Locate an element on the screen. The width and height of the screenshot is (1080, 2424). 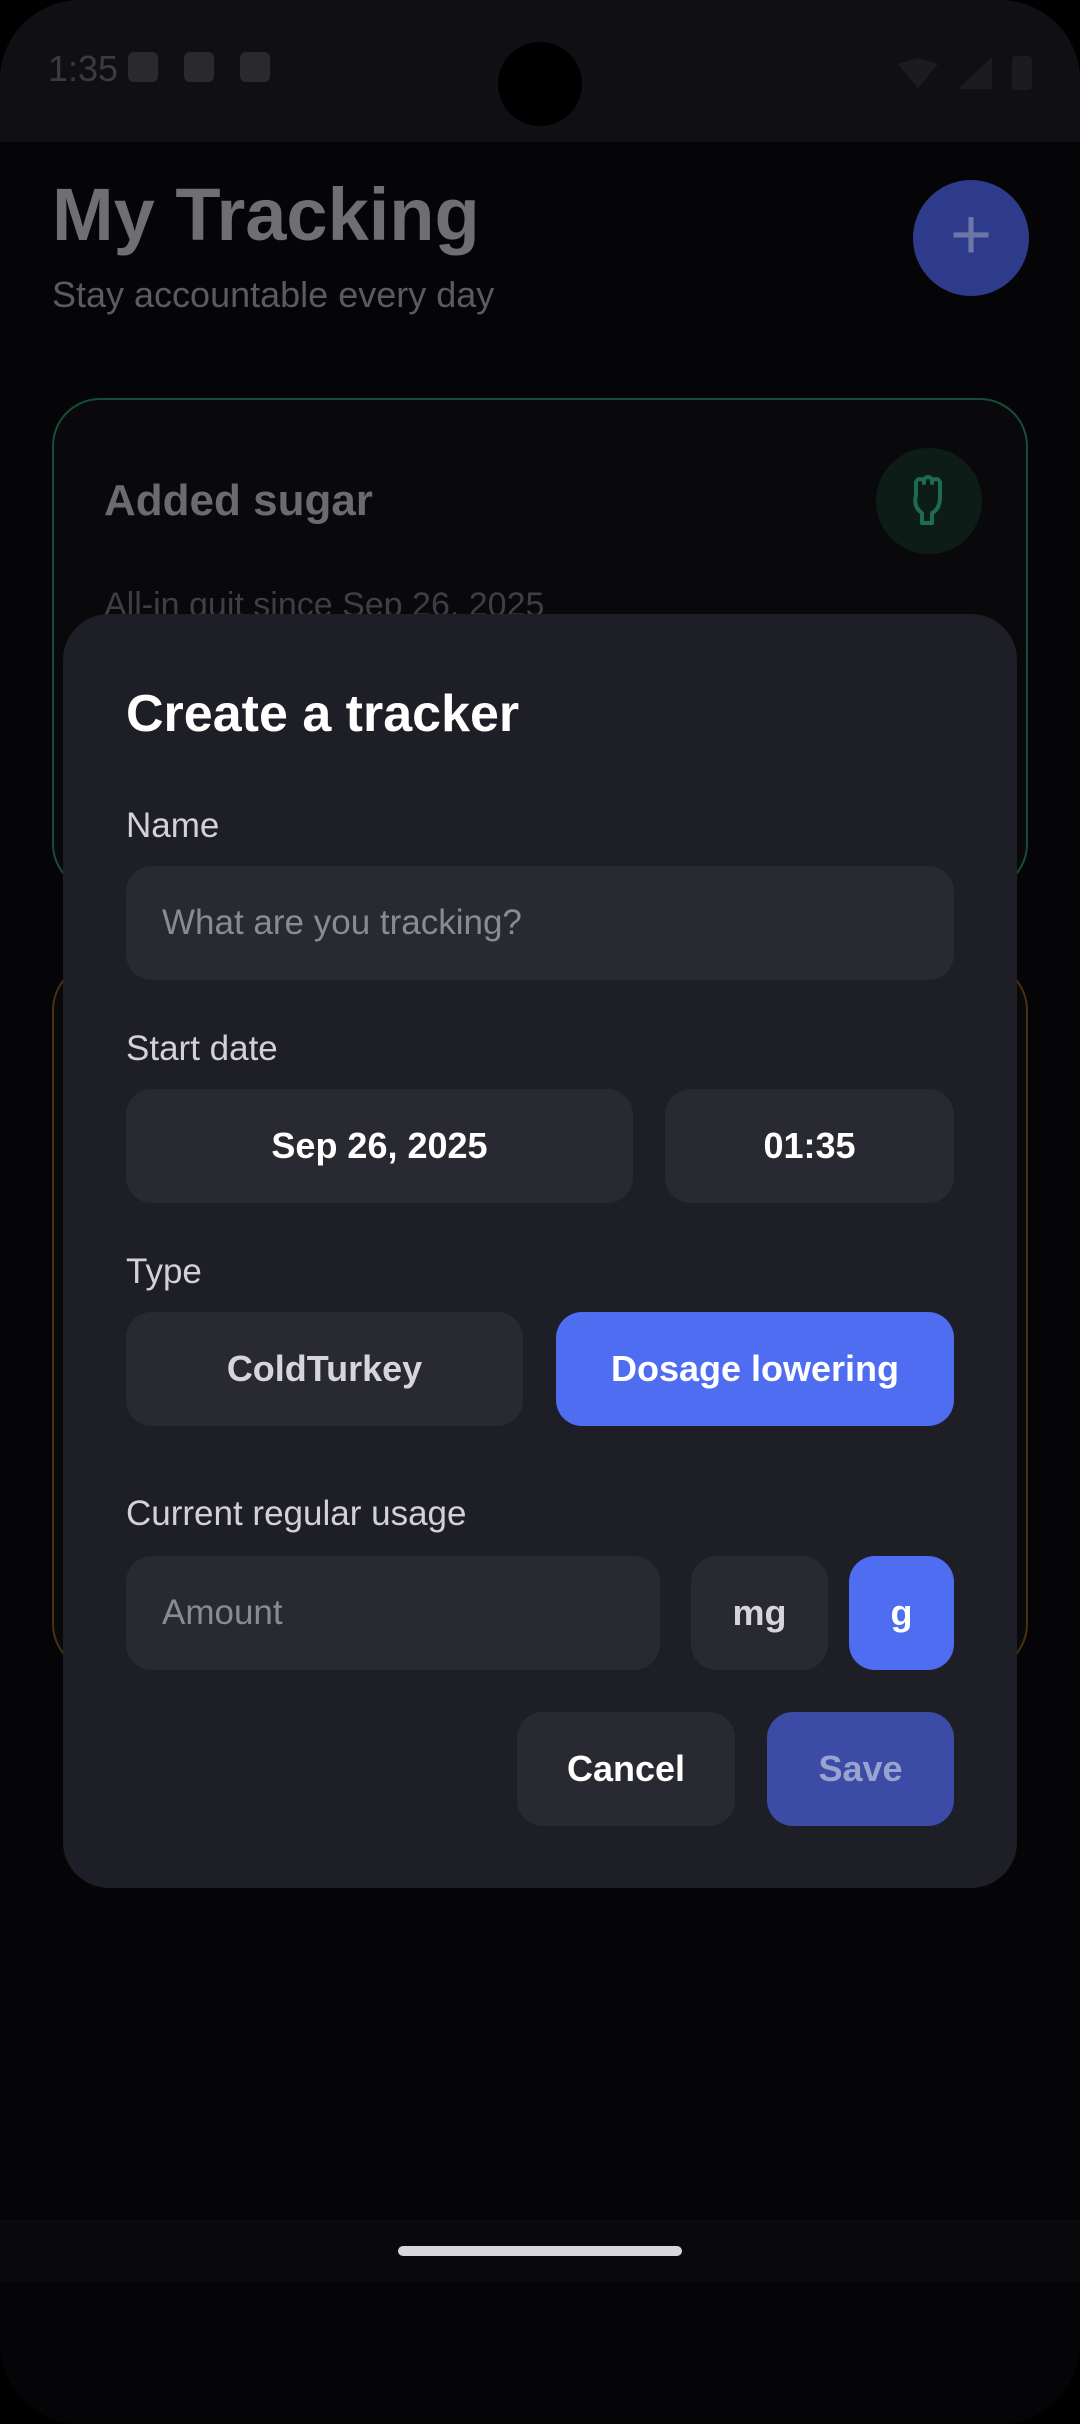
name-input is located at coordinates (540, 923).